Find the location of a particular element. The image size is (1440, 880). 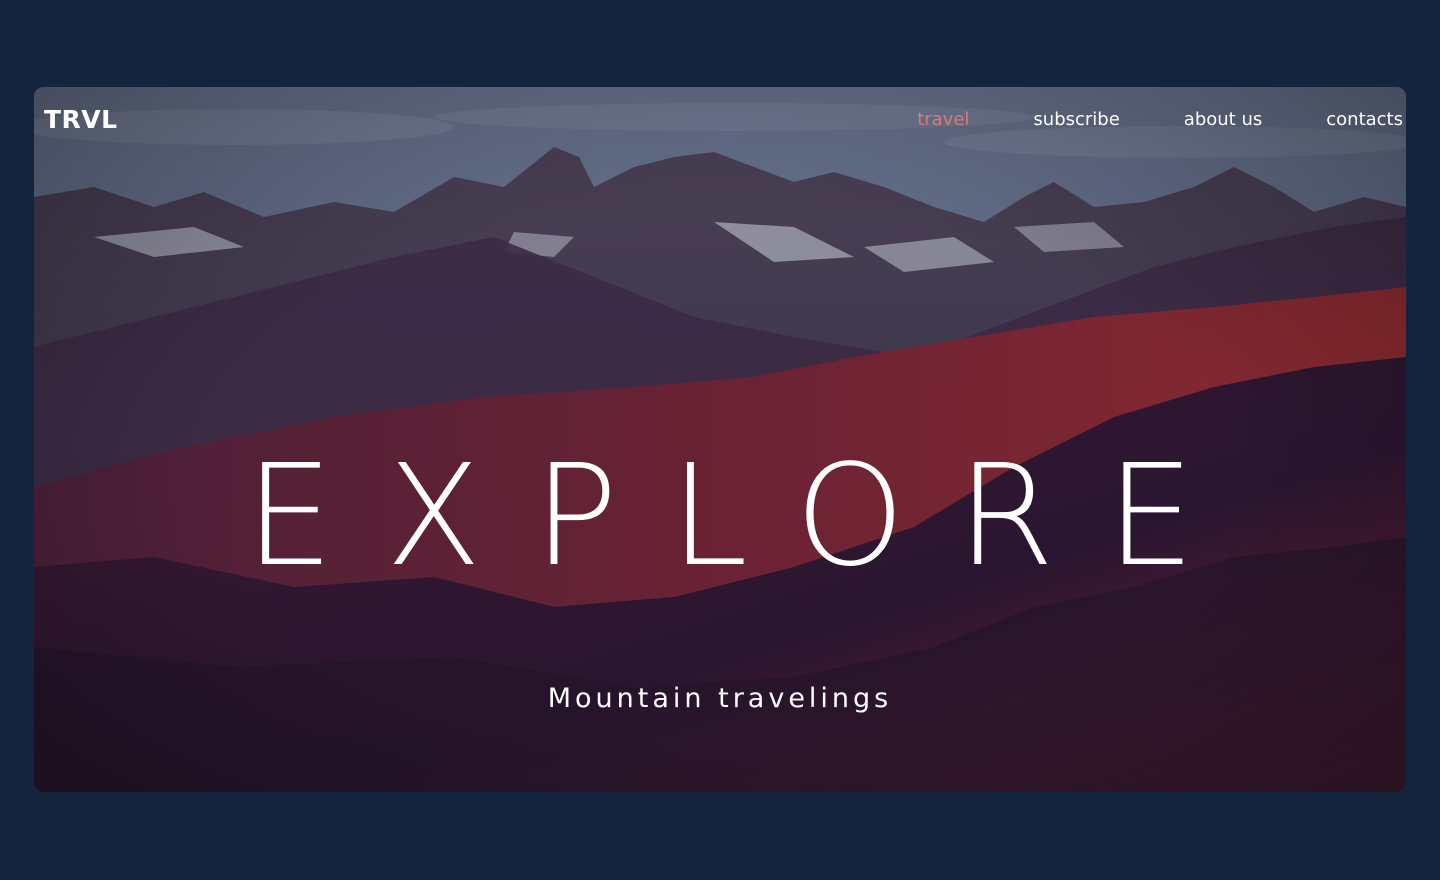

hero-subtitle: Mountain travelings is located at coordinates (720, 698).